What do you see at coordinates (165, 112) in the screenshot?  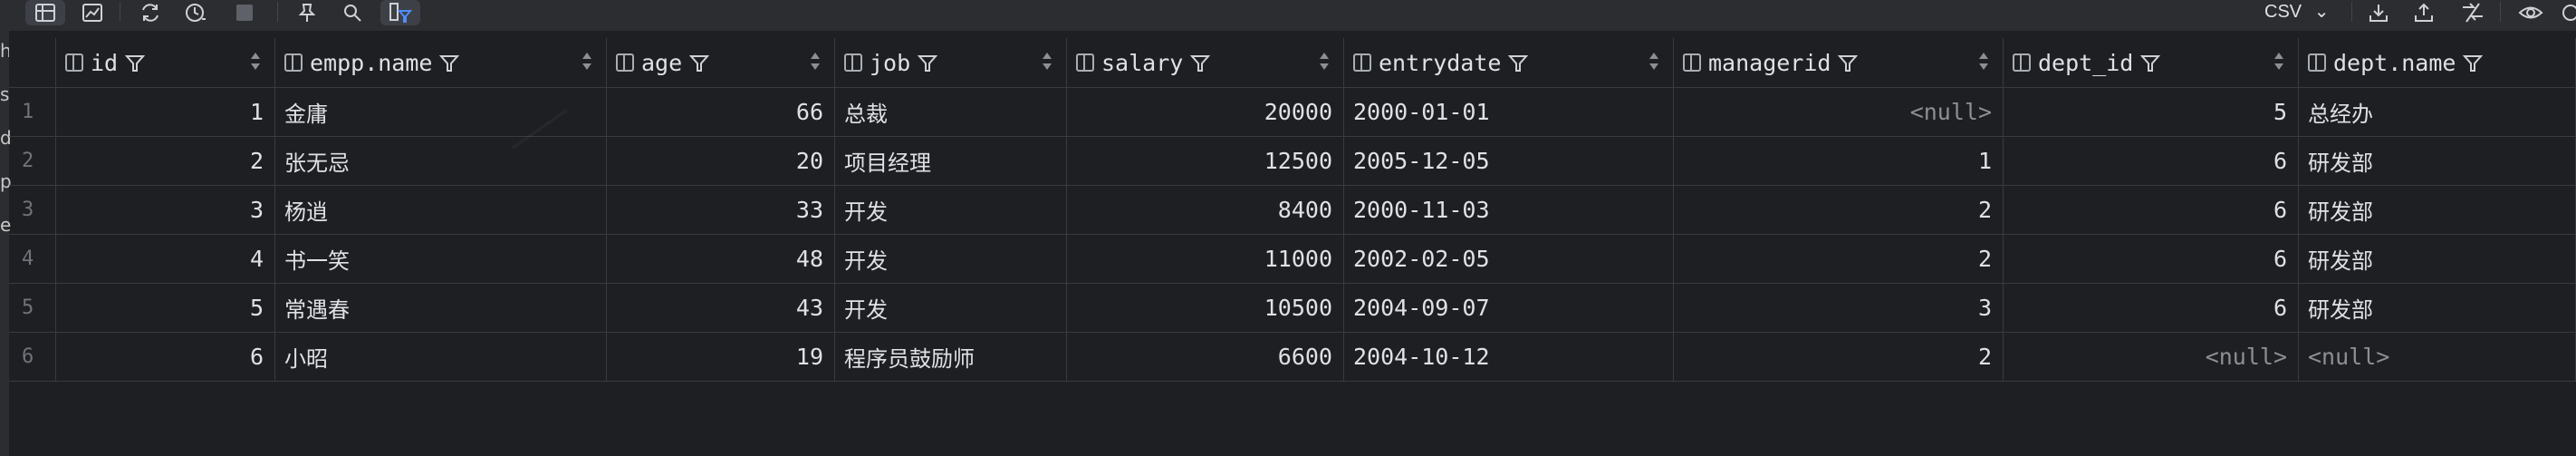 I see `cell-id: 1` at bounding box center [165, 112].